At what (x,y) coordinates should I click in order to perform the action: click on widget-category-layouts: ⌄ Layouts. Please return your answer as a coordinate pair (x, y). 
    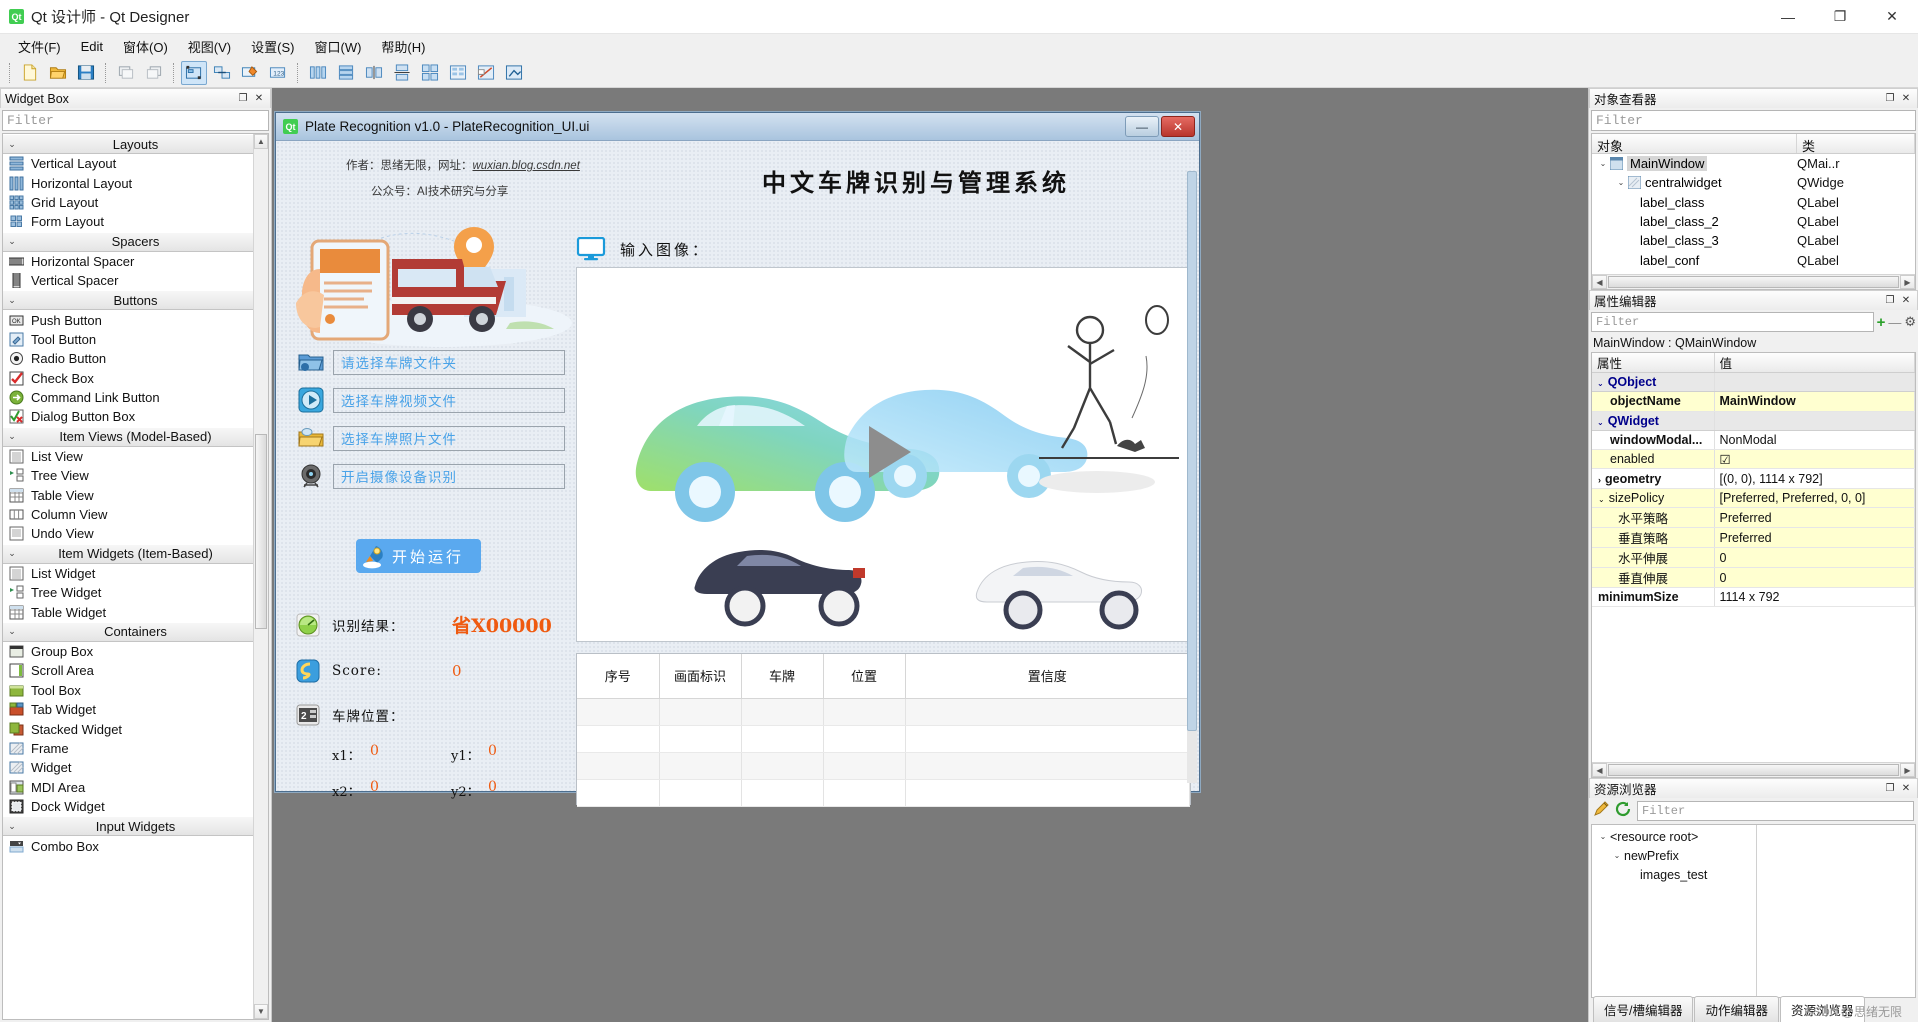
    Looking at the image, I should click on (135, 144).